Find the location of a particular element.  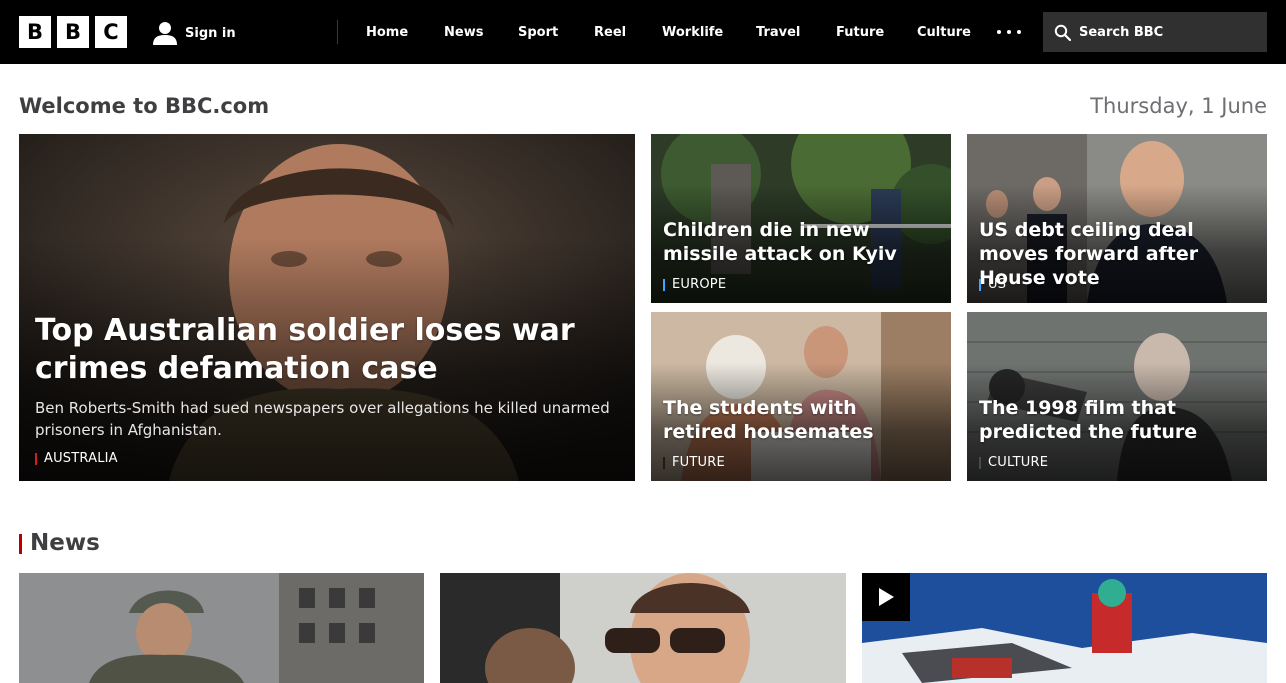

nav-future: Future is located at coordinates (860, 32).